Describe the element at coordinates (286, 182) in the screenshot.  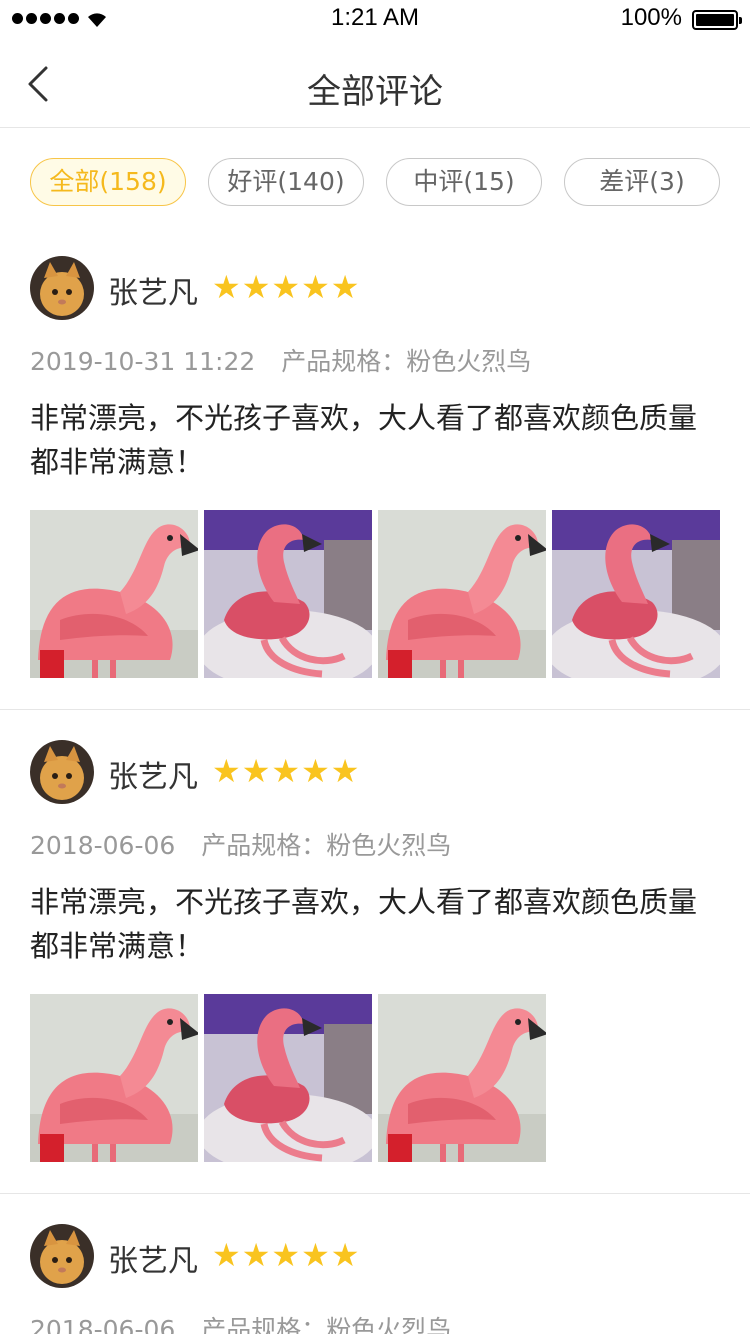
I see `filter-tab-positive: 好评(140)` at that location.